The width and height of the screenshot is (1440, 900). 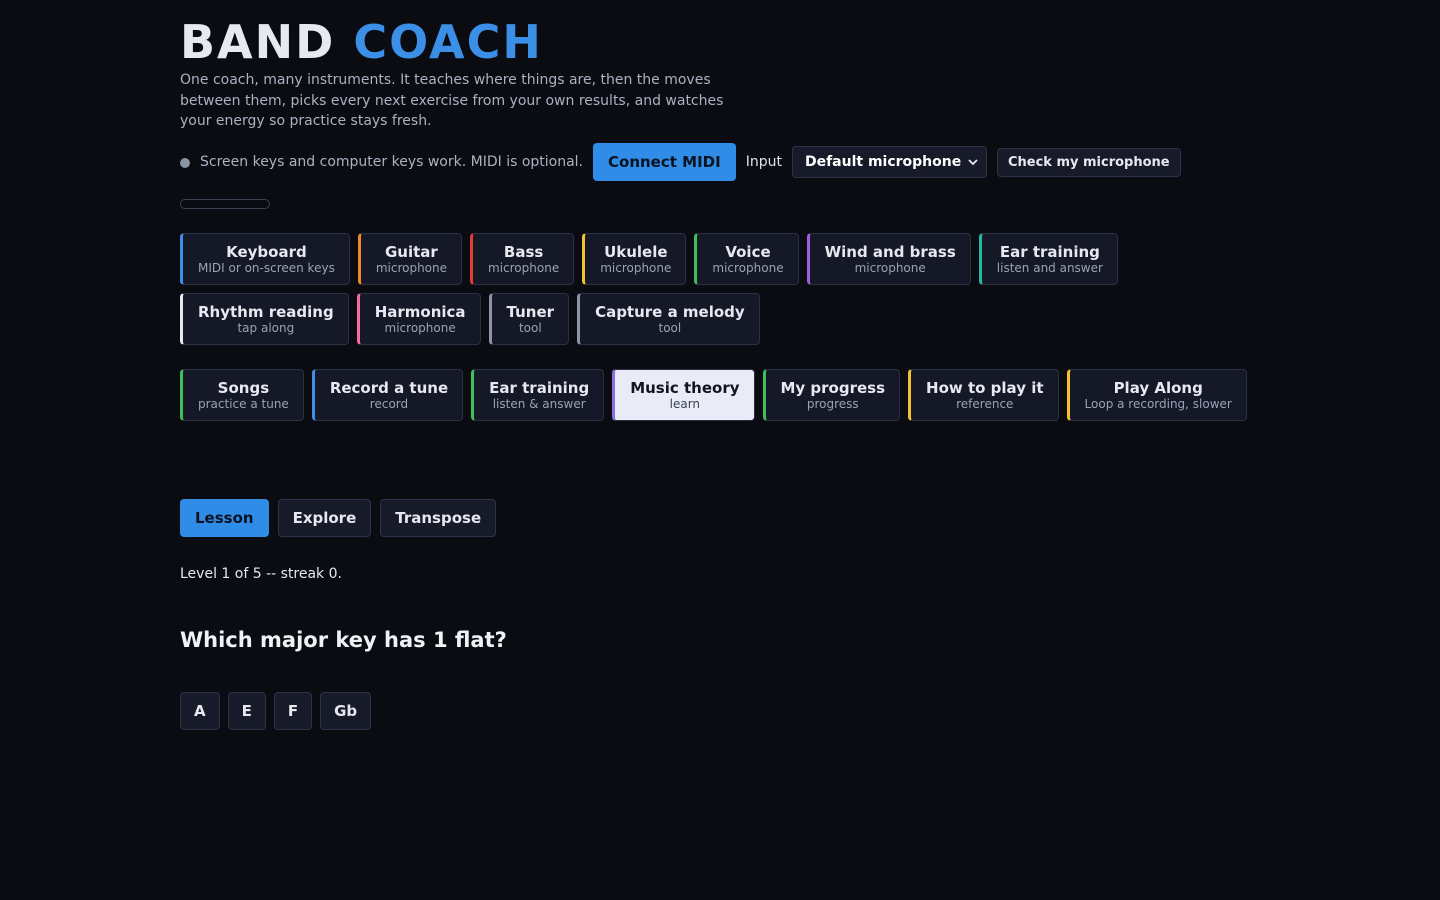 I want to click on sections-card-name: Songs, so click(x=243, y=387).